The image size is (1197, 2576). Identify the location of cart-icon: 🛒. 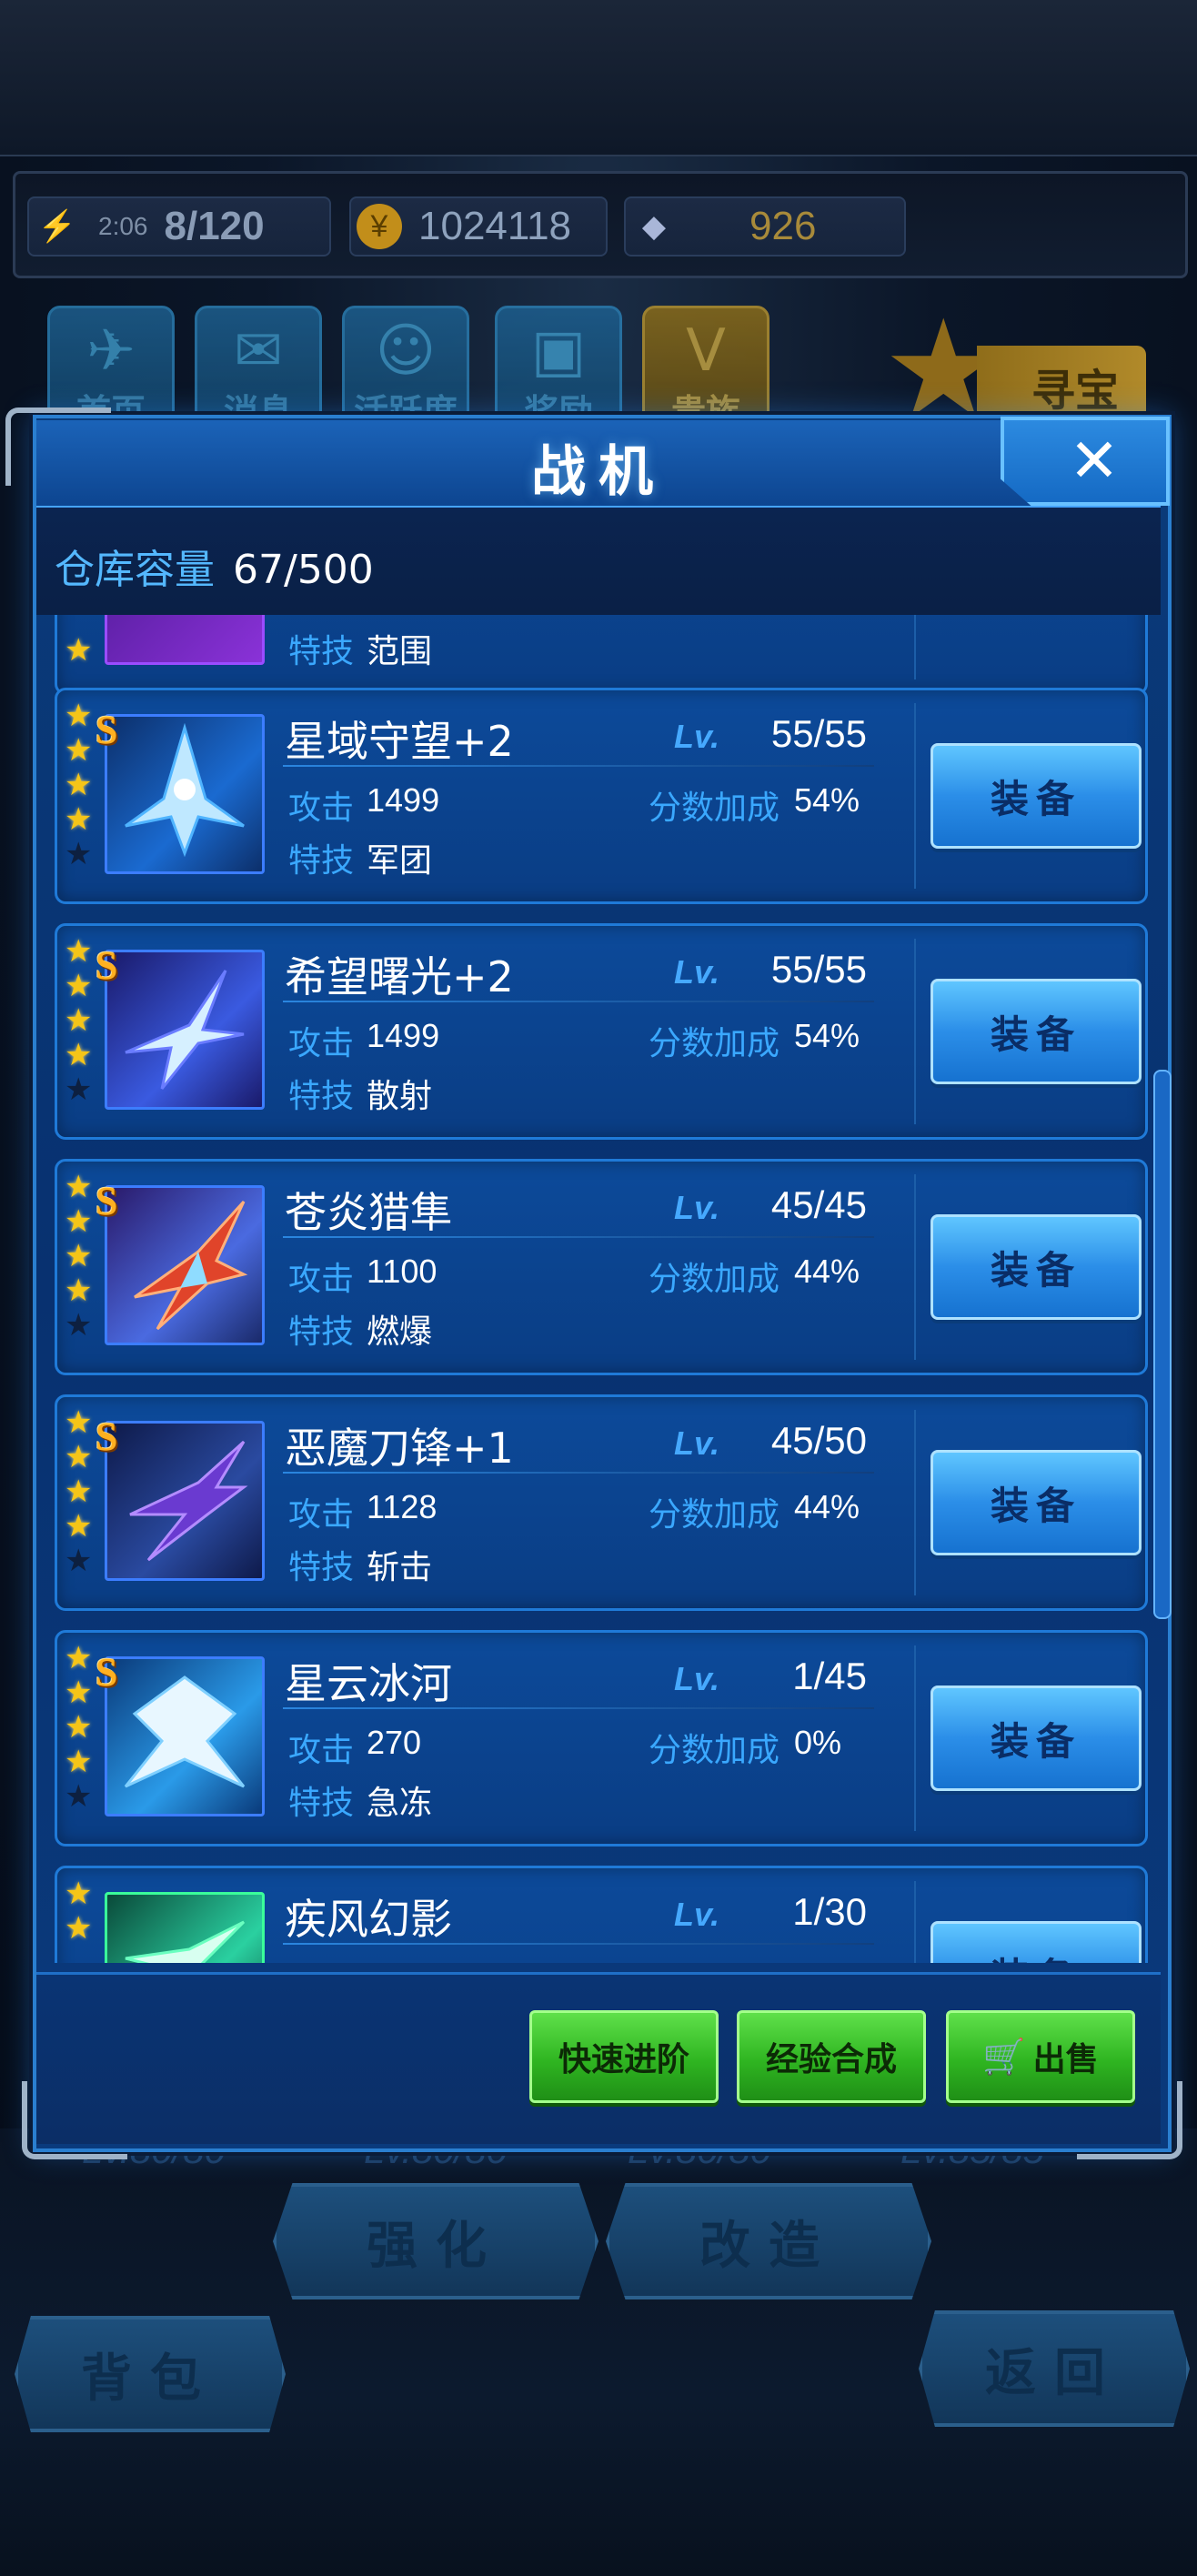
(1004, 2056).